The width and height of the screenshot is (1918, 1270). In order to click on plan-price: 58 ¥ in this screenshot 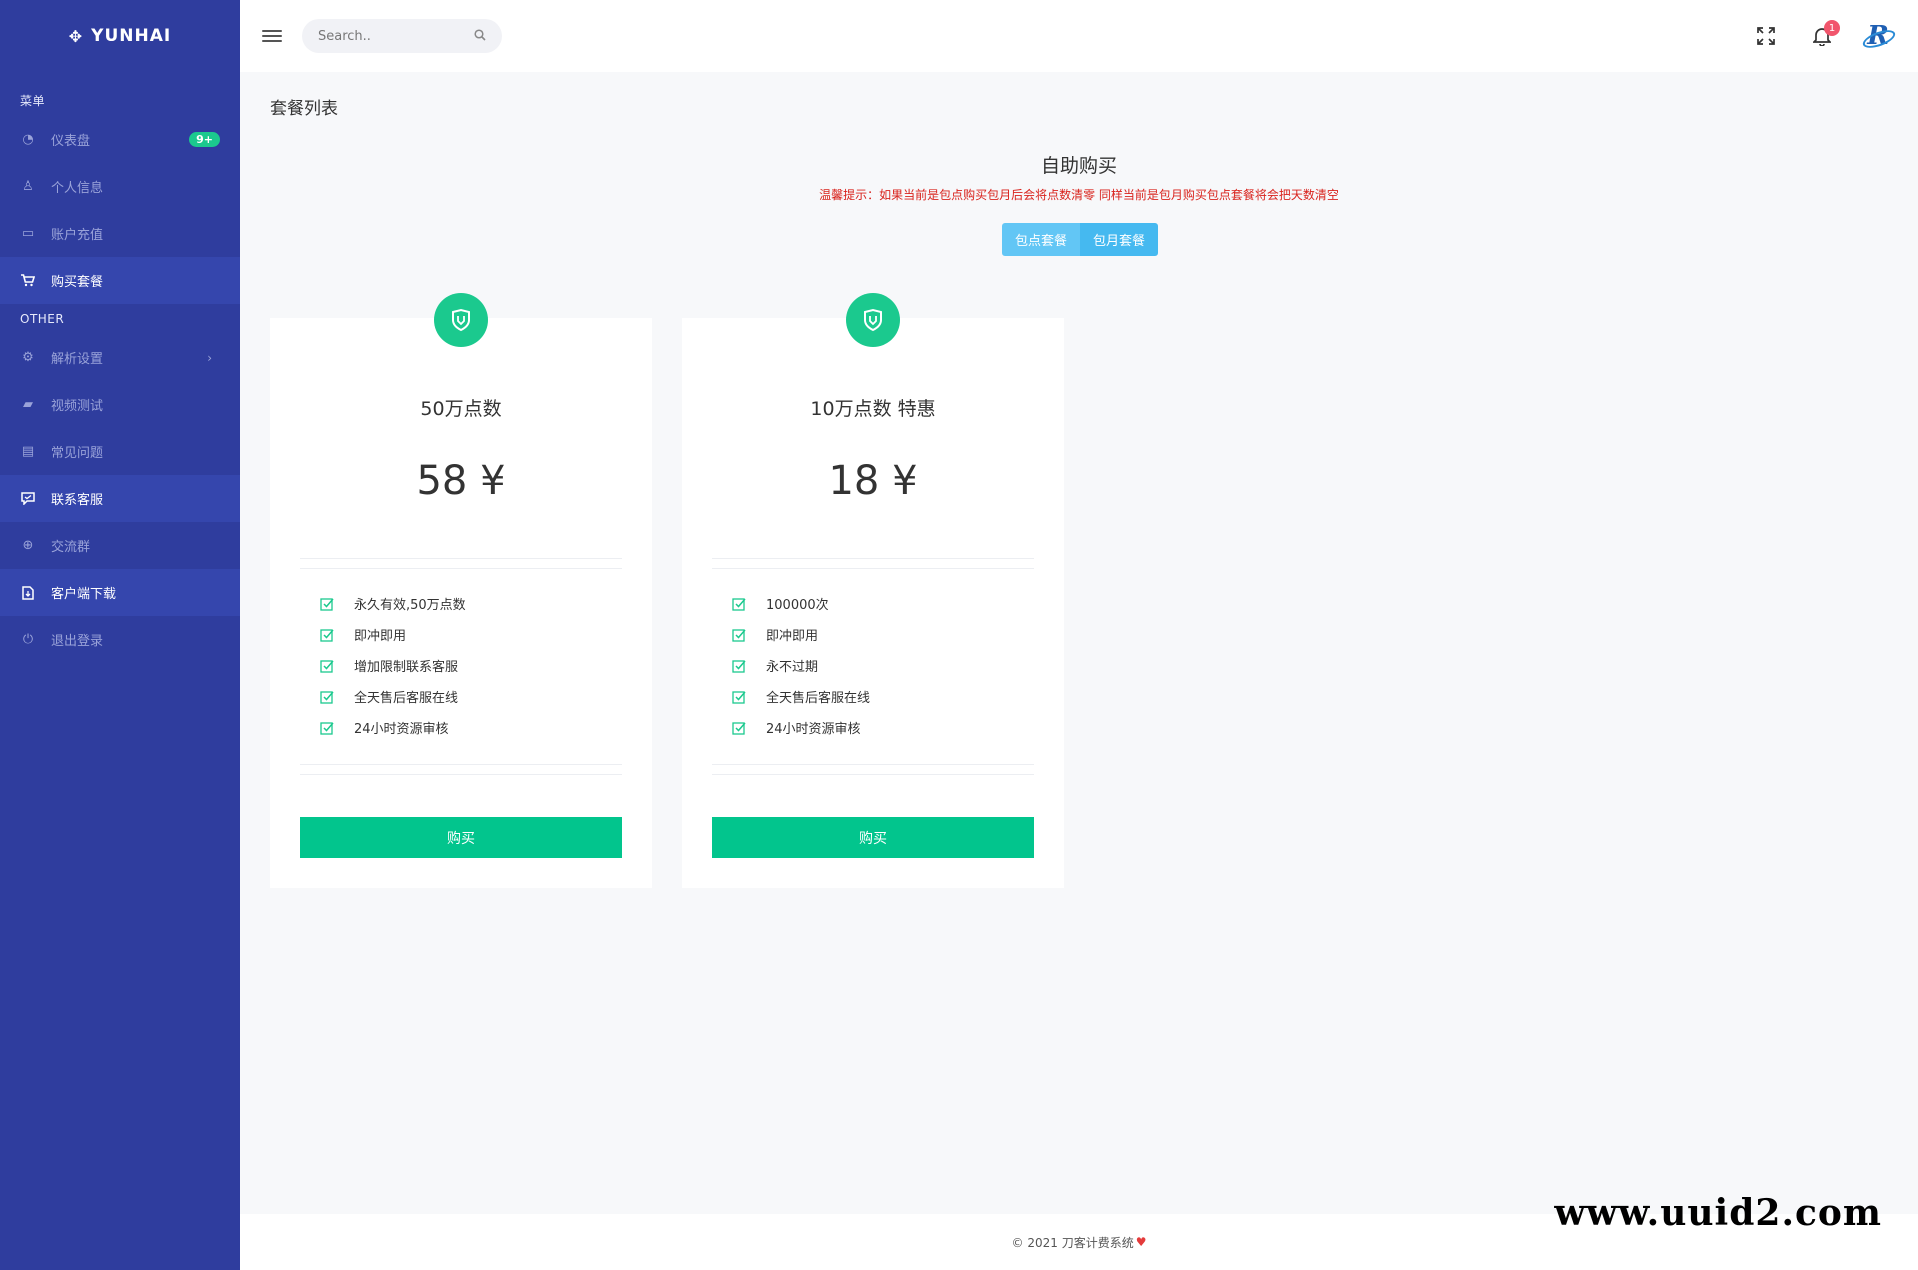, I will do `click(461, 481)`.